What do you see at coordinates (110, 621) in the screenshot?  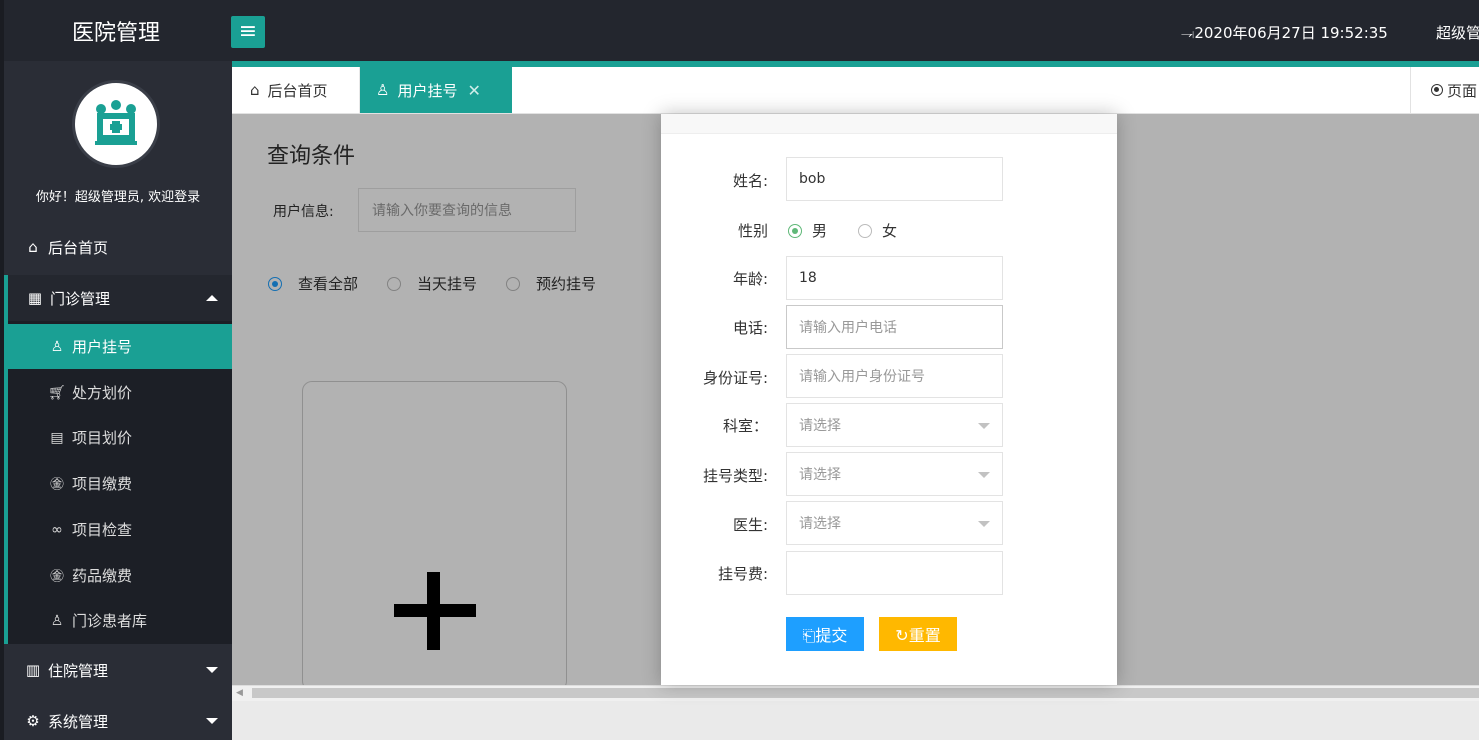 I see `sidebar-item-label: 门诊患者库` at bounding box center [110, 621].